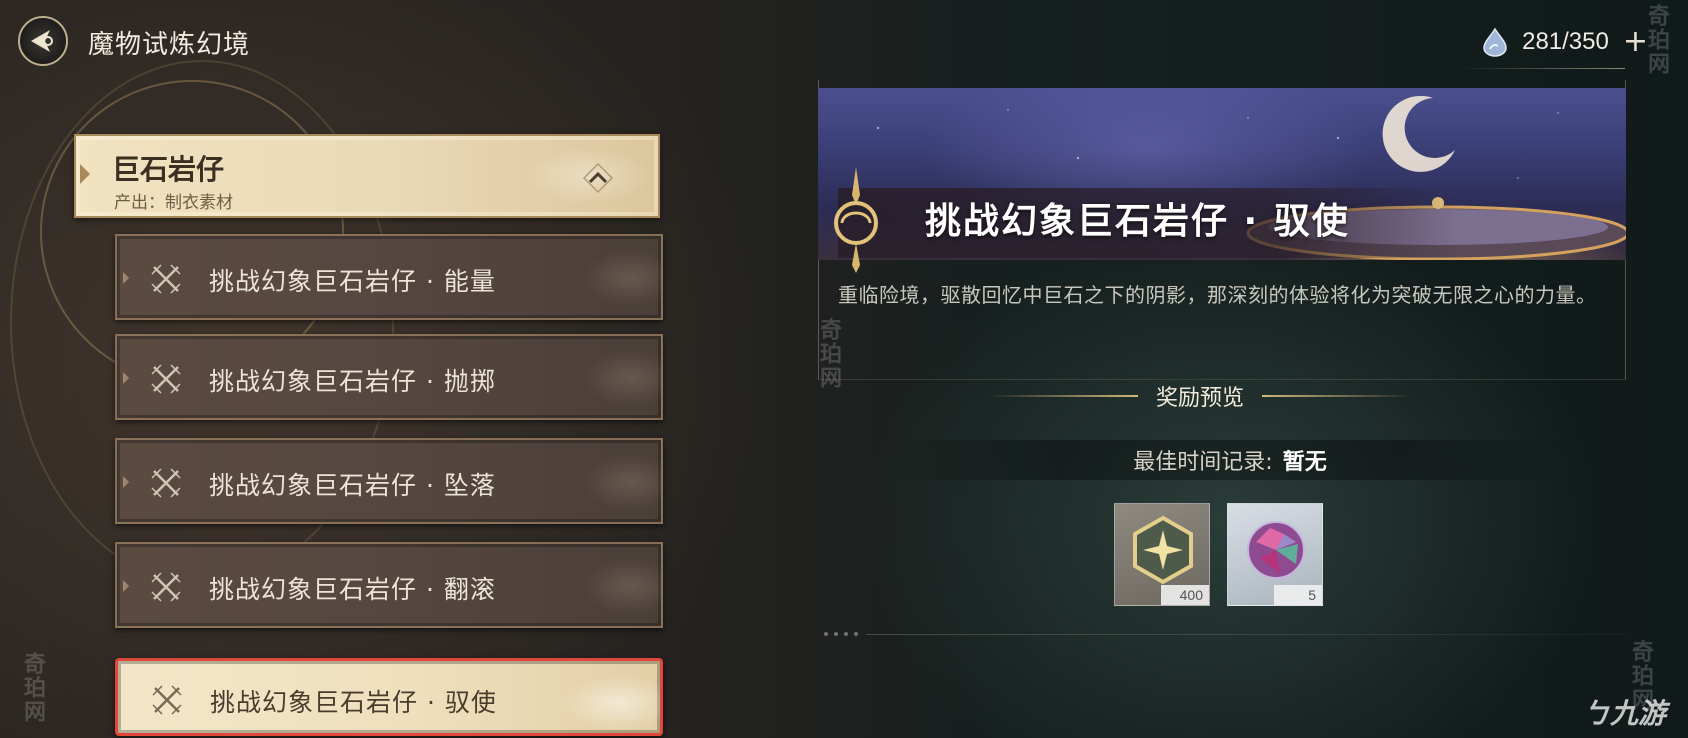 This screenshot has height=738, width=1688. I want to click on challenge-description: 重临险境，驱散回忆中巨石之下的阴影，那深刻的体验将化为突破无限之心的力量。, so click(1217, 295).